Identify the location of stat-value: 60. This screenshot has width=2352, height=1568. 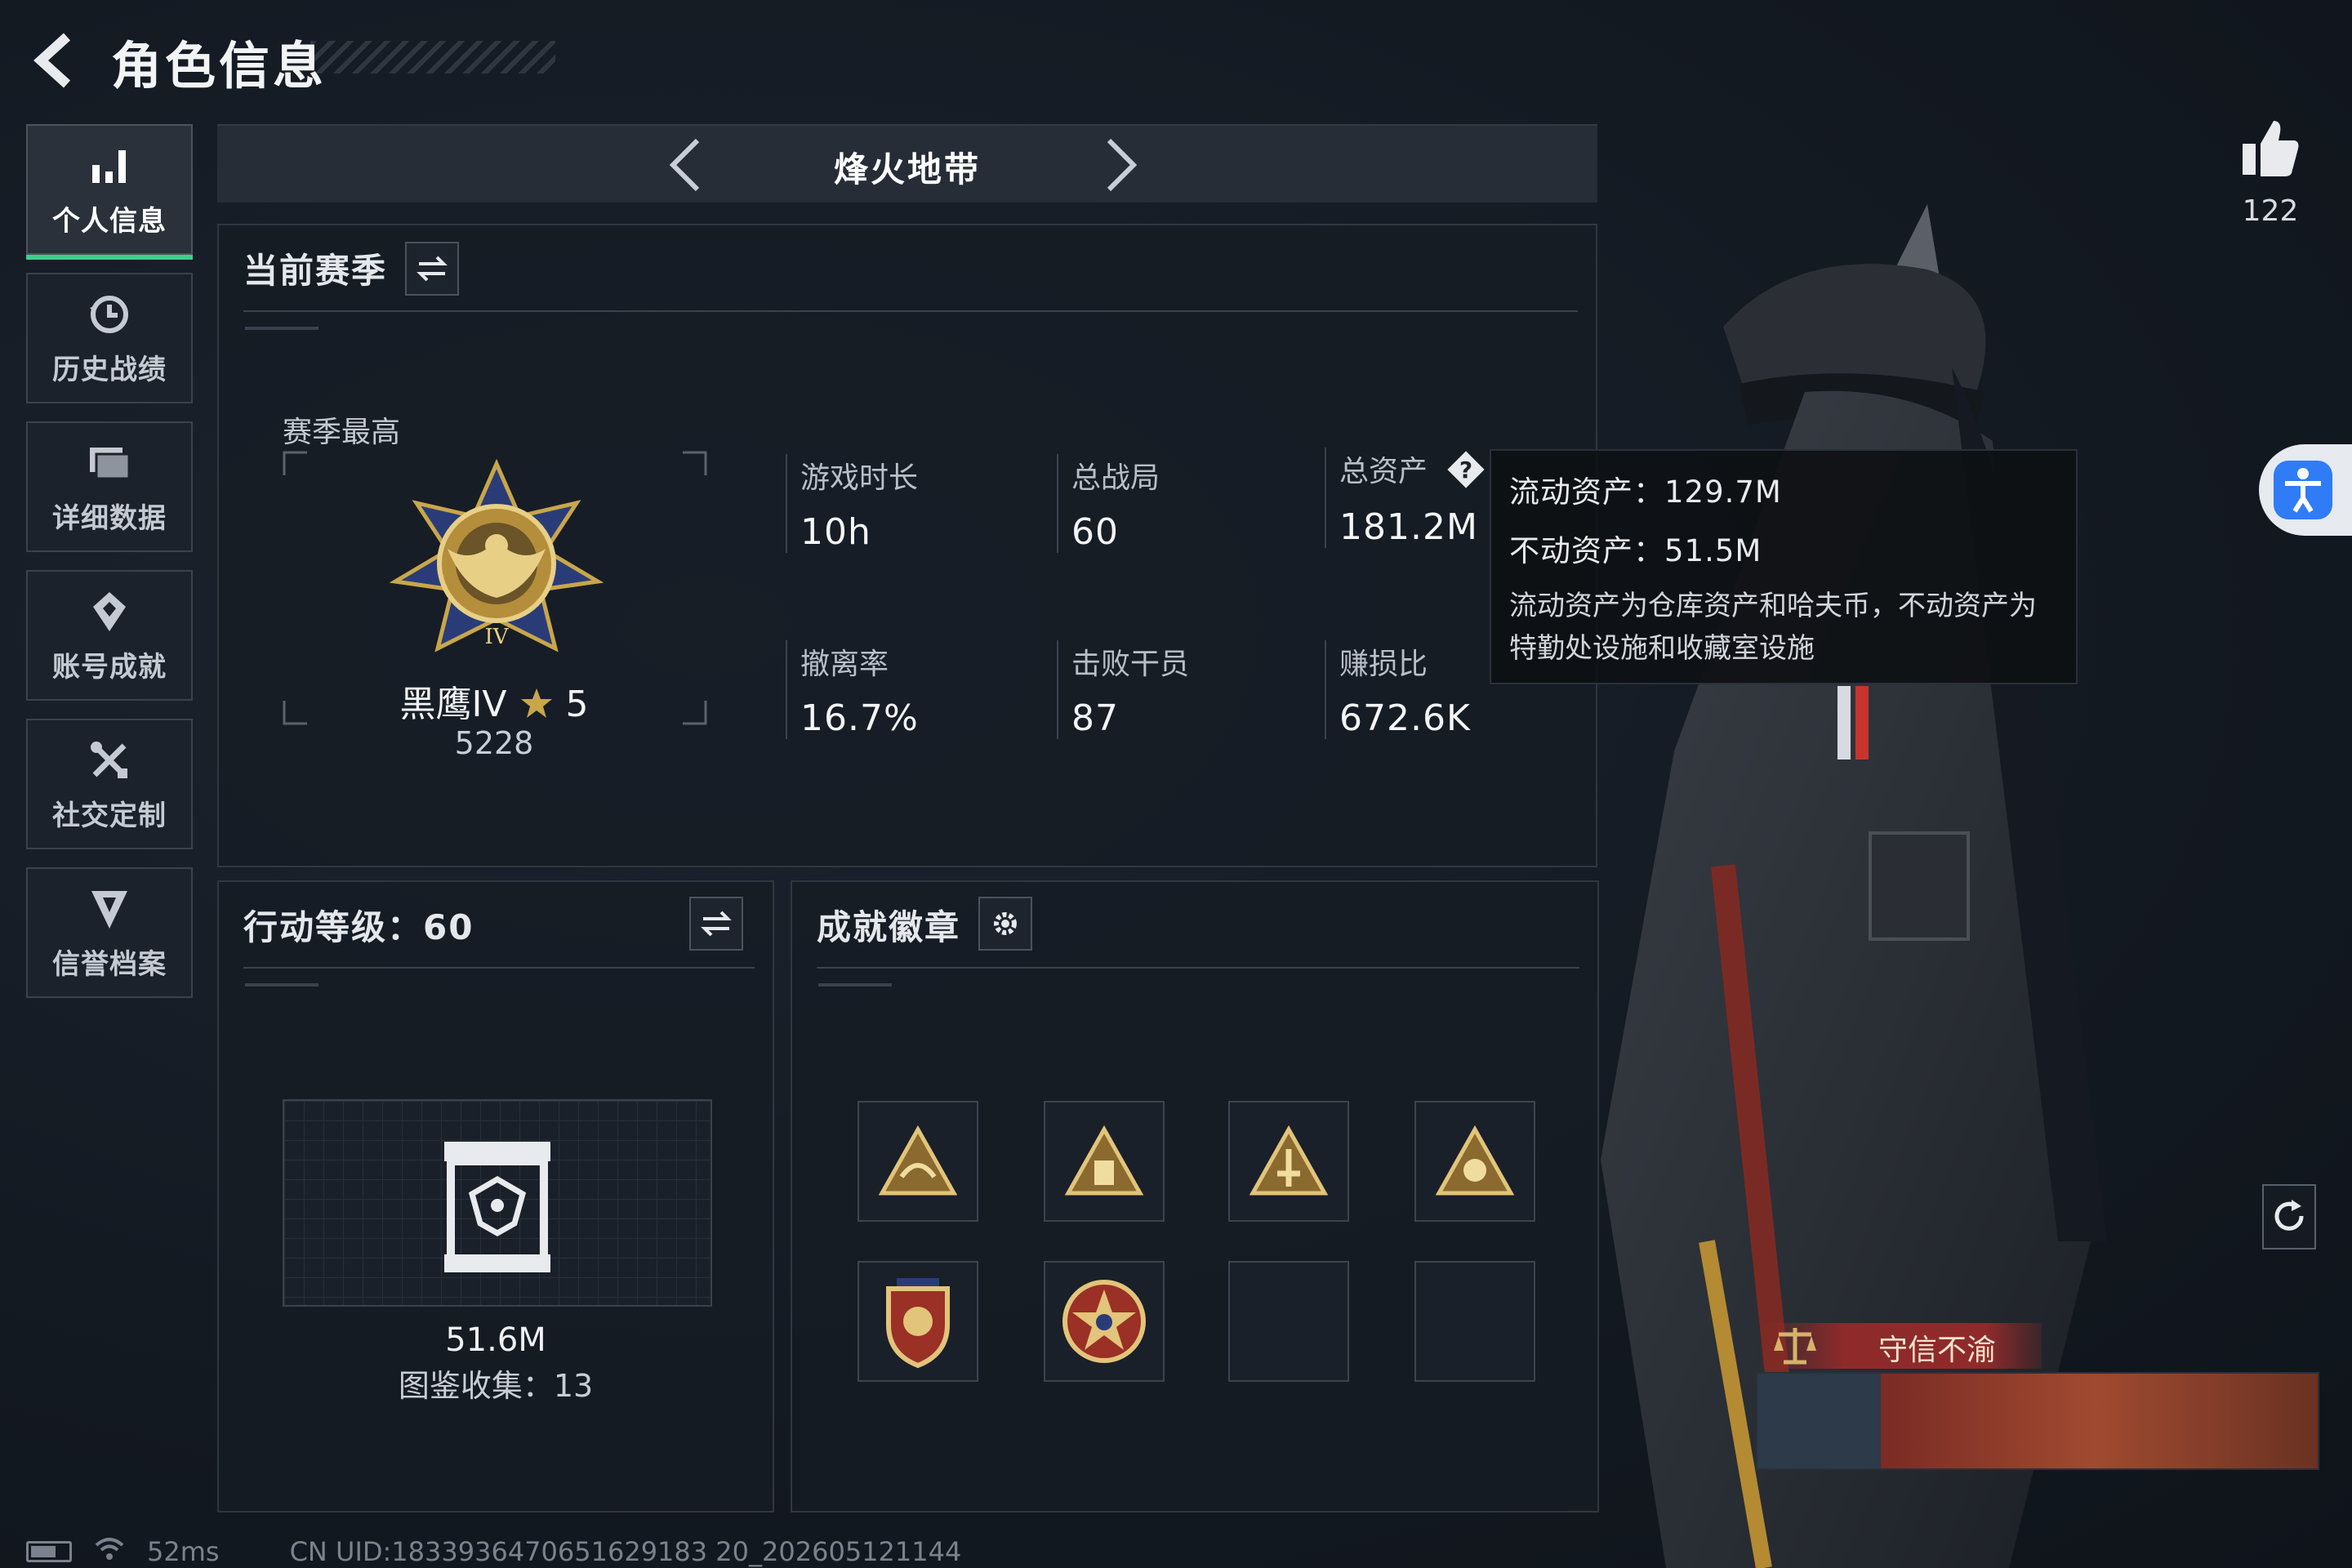
(1095, 532).